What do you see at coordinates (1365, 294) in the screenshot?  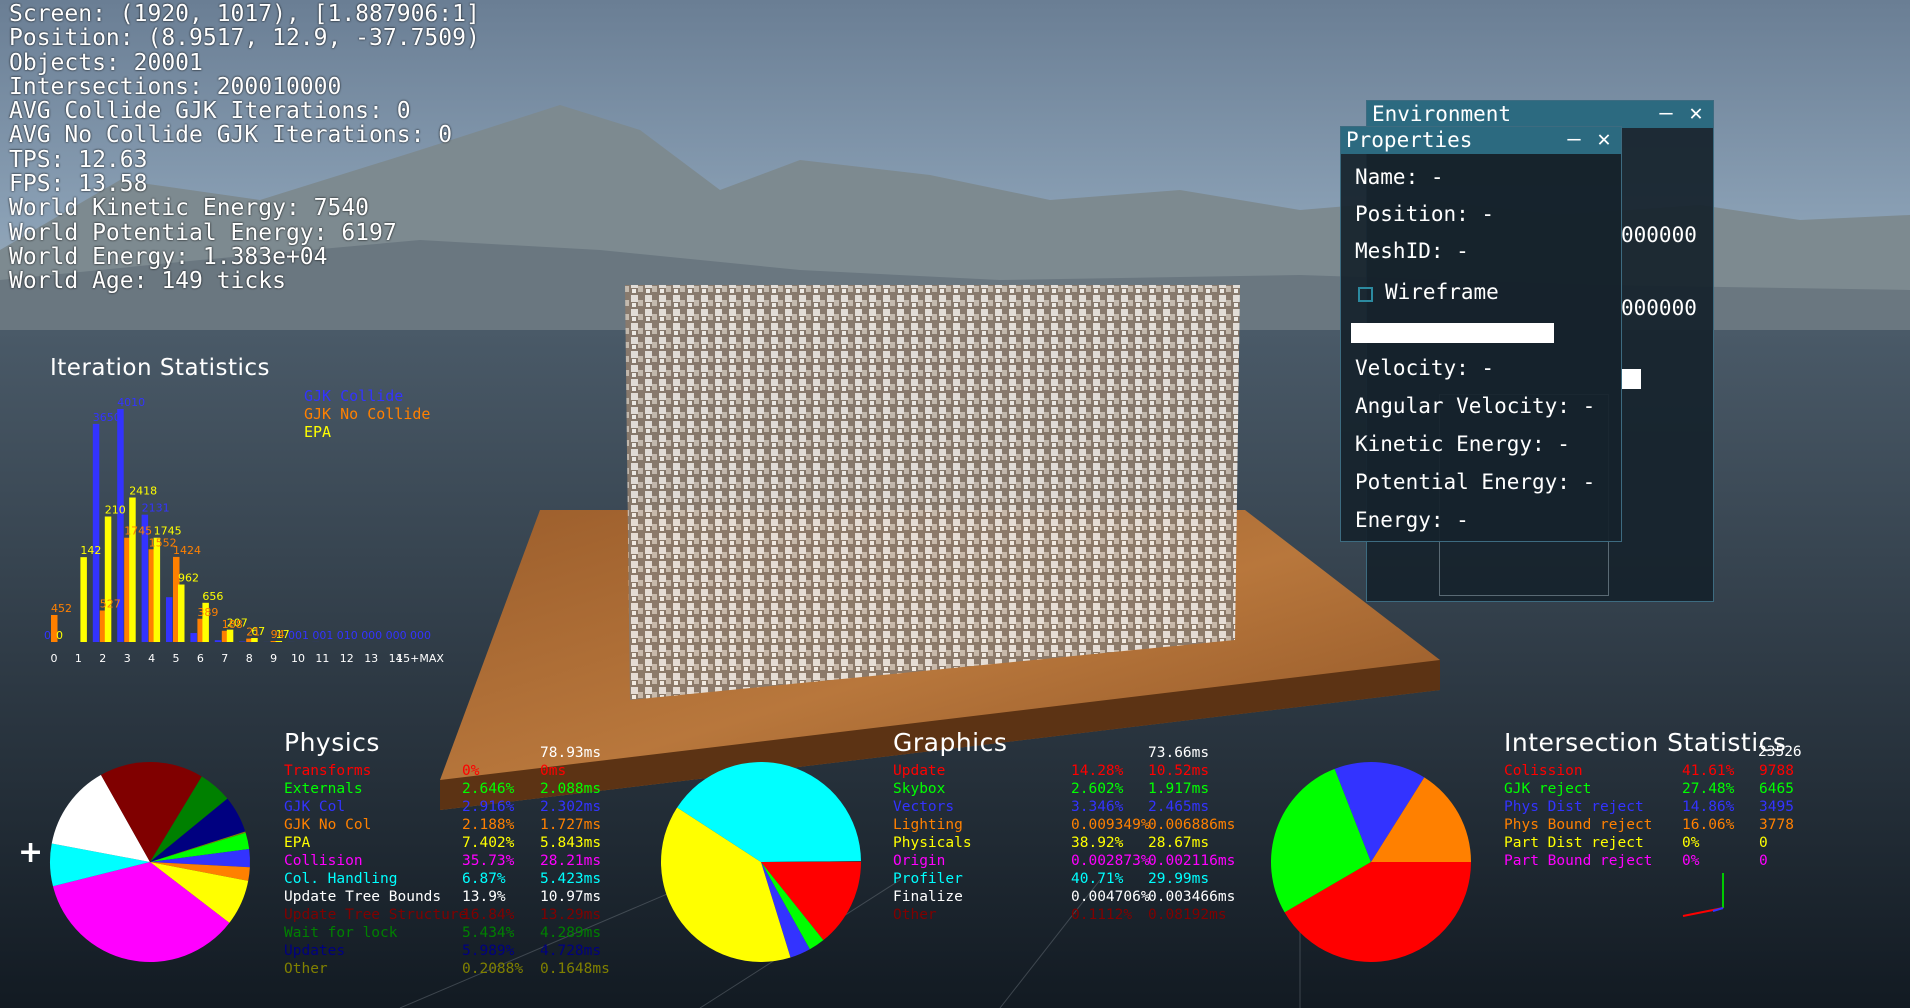 I see `wireframe-checkbox` at bounding box center [1365, 294].